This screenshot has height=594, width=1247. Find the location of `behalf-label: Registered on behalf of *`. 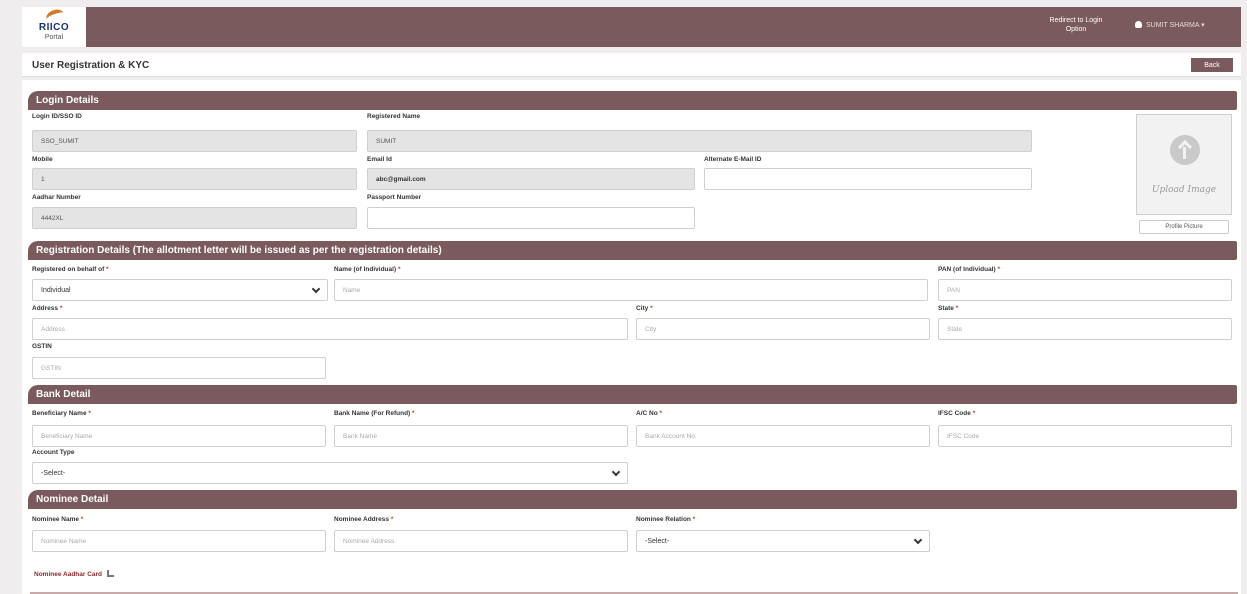

behalf-label: Registered on behalf of * is located at coordinates (70, 269).